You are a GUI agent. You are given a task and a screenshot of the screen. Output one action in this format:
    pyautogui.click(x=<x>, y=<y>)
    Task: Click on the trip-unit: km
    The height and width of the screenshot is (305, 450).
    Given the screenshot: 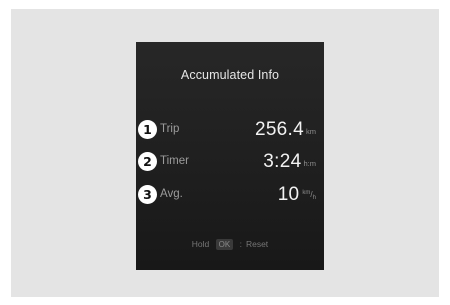 What is the action you would take?
    pyautogui.click(x=311, y=131)
    